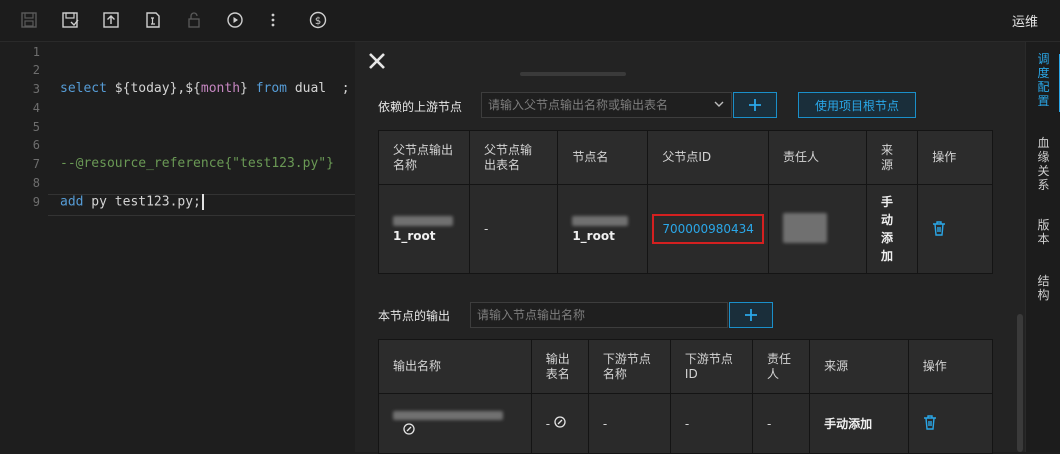 The width and height of the screenshot is (1060, 454). Describe the element at coordinates (857, 105) in the screenshot. I see `use-project-root-button: 使用项目根节点` at that location.